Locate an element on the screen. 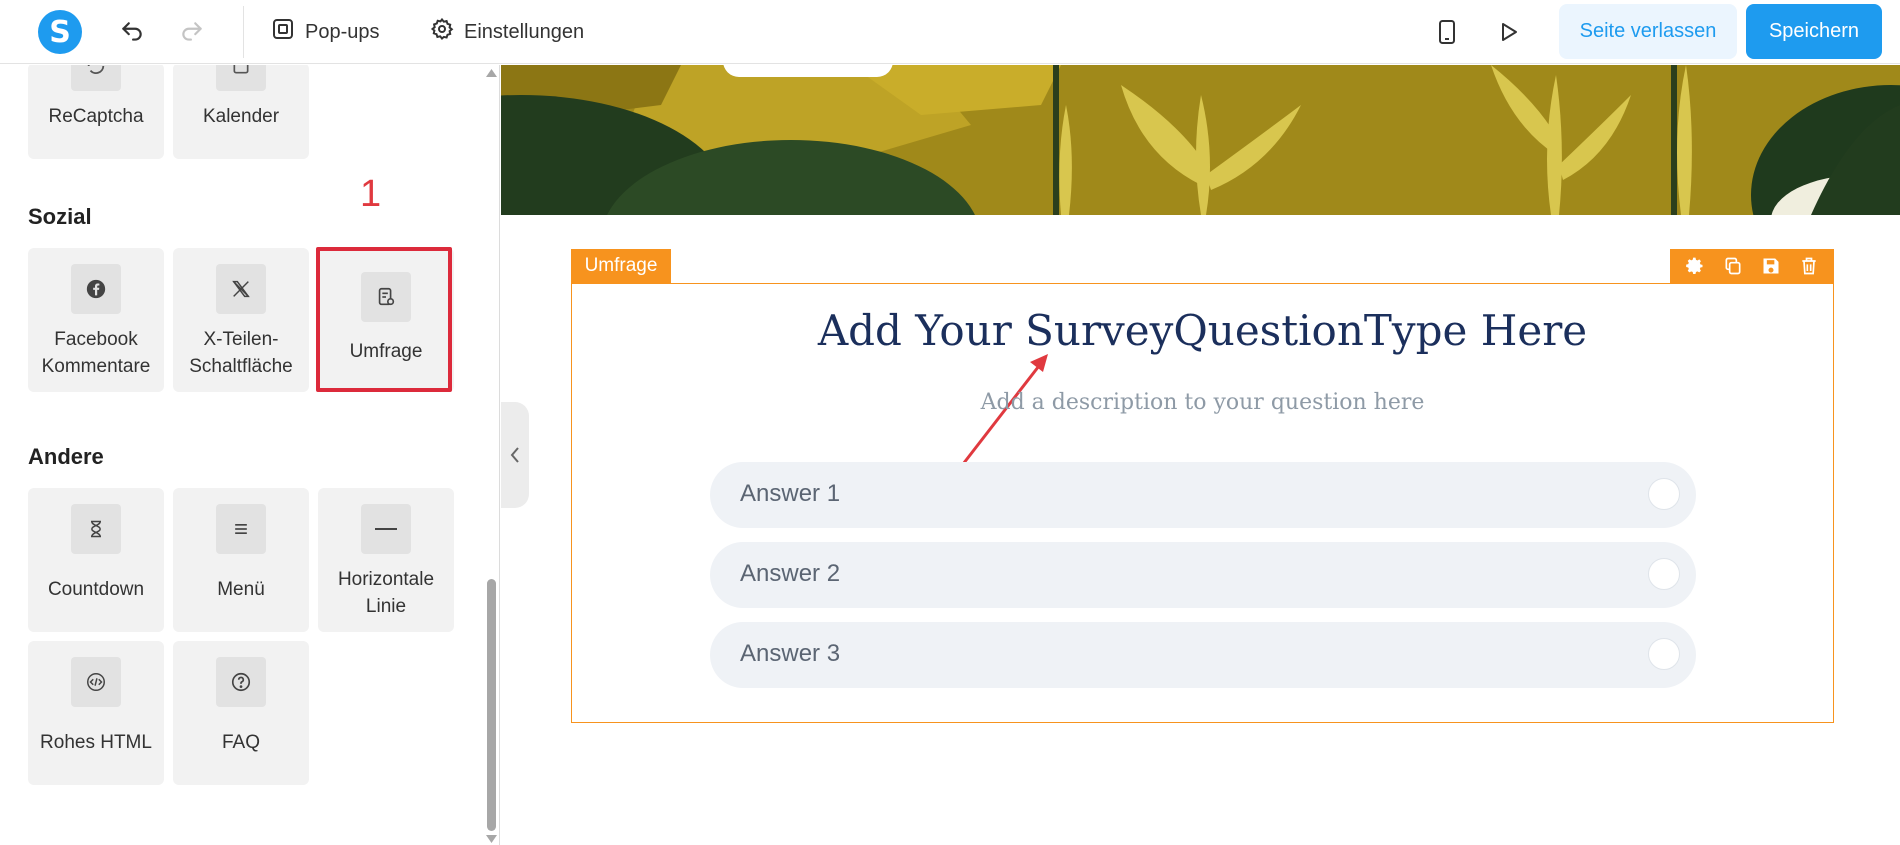 The width and height of the screenshot is (1900, 845). widget-type-label: Umfrage is located at coordinates (621, 265).